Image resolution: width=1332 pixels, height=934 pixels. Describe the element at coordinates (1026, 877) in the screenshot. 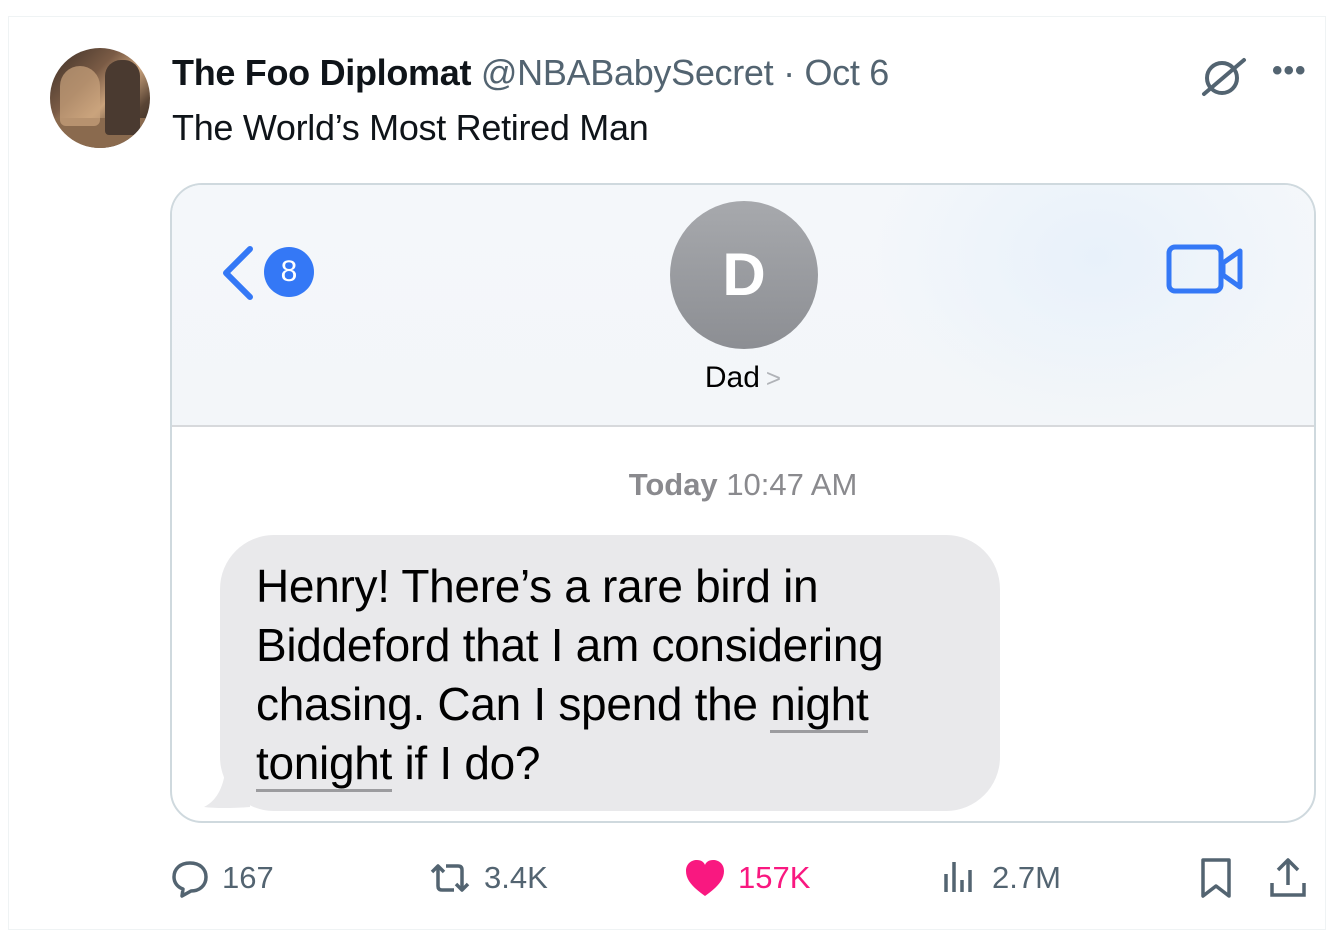

I see `views-count: 2.7M` at that location.